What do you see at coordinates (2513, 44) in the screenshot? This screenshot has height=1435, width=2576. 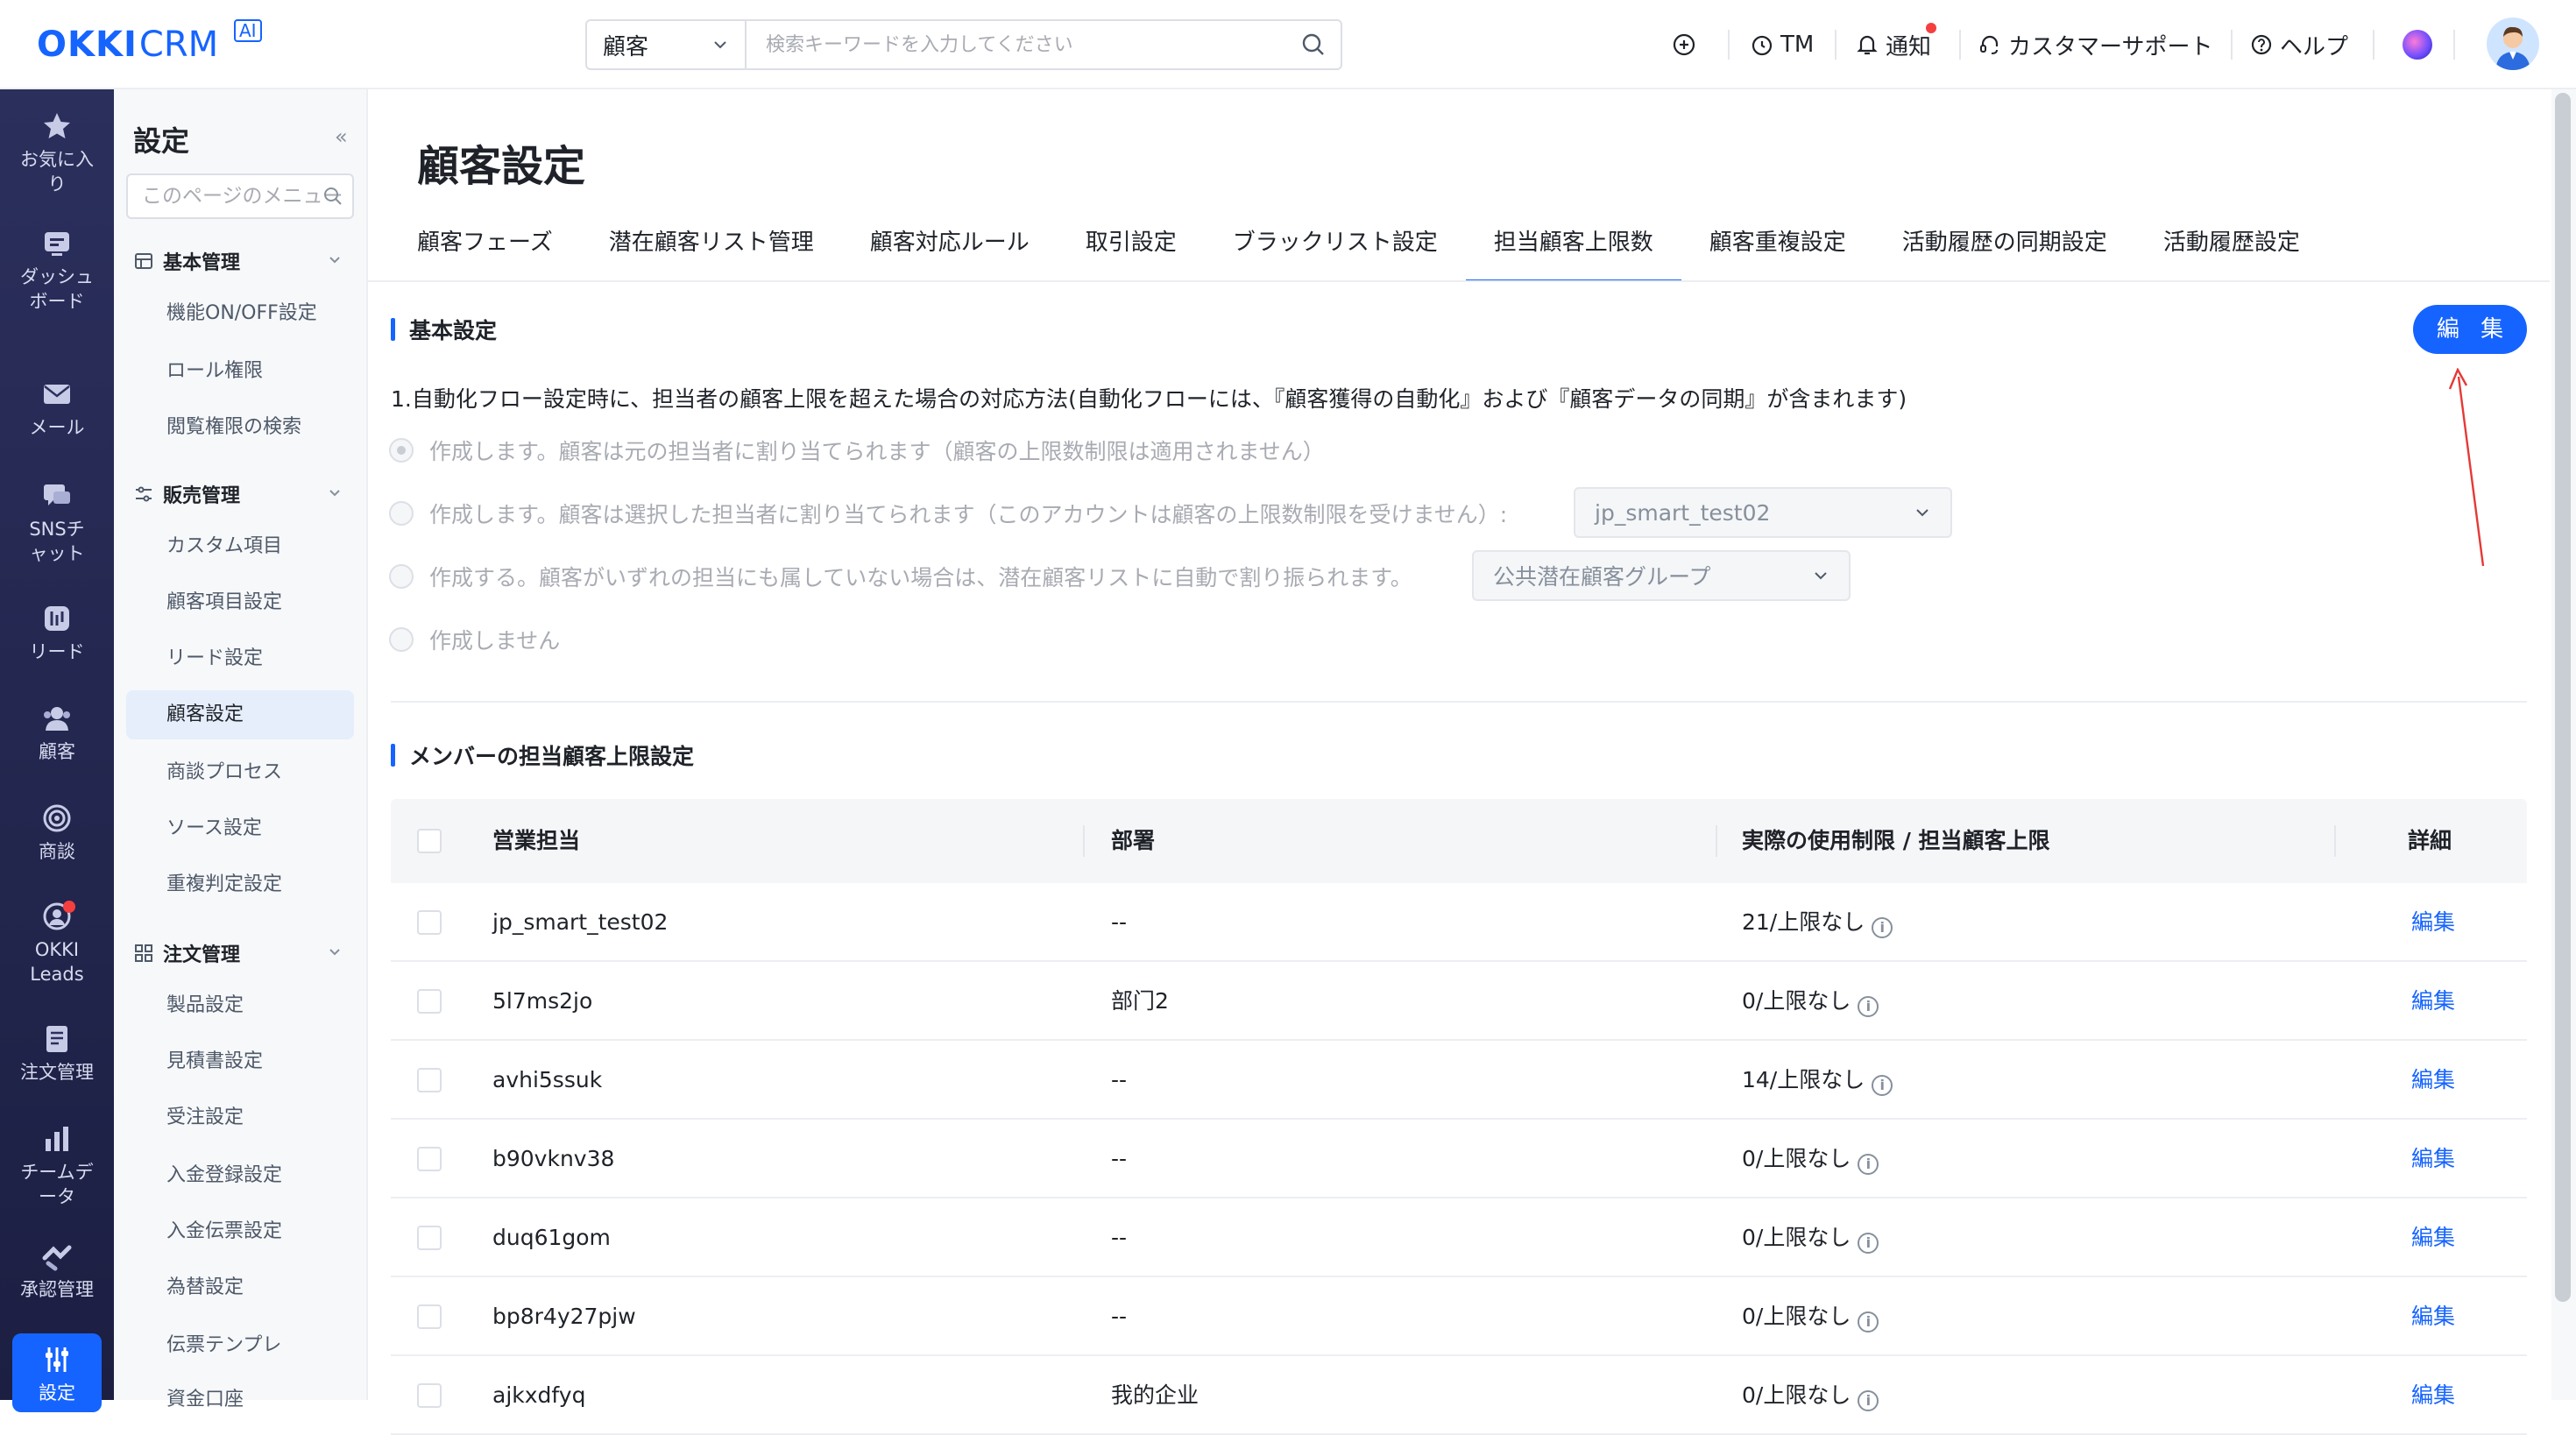 I see `avatar` at bounding box center [2513, 44].